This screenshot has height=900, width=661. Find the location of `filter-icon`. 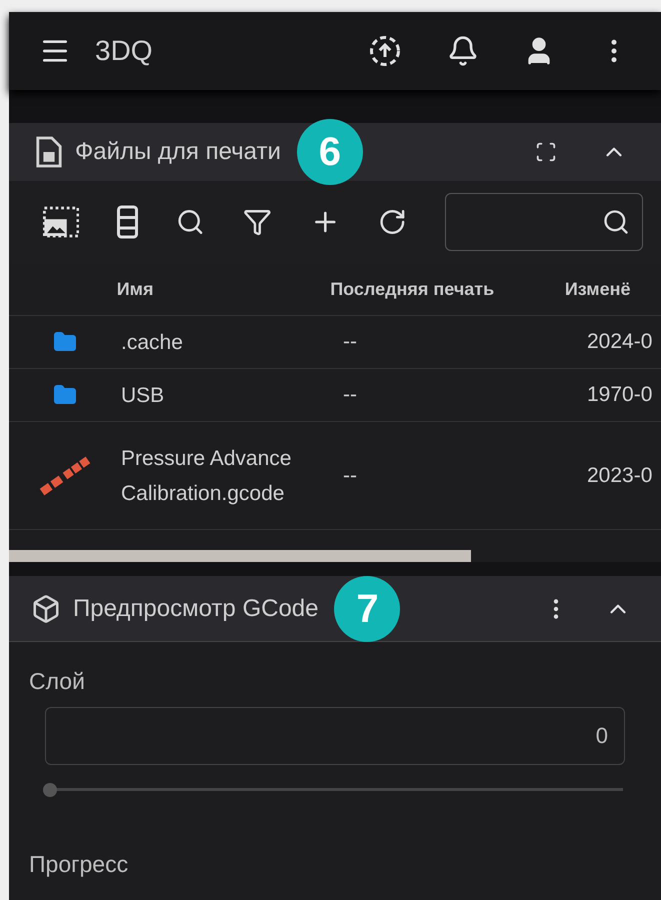

filter-icon is located at coordinates (257, 222).